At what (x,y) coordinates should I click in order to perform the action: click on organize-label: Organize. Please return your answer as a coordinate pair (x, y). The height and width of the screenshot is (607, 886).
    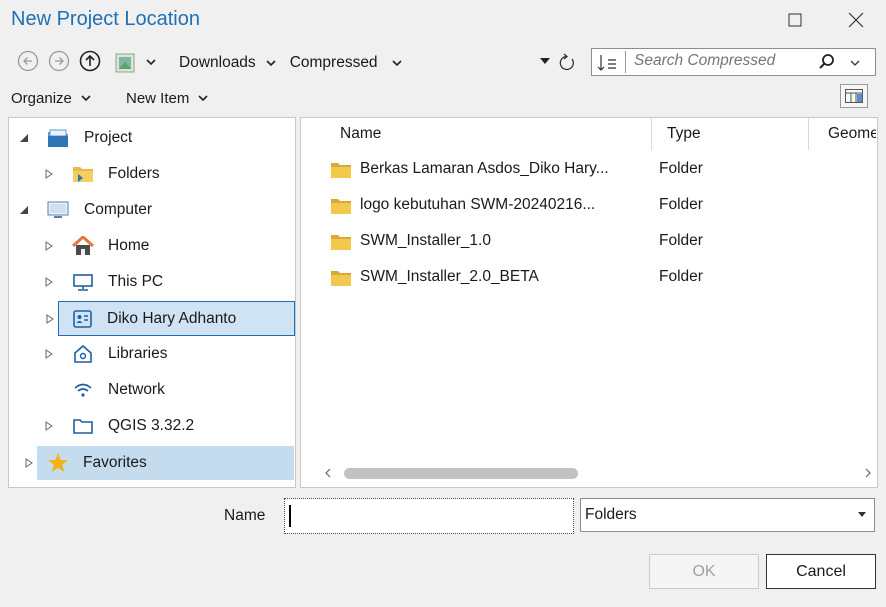
    Looking at the image, I should click on (41, 98).